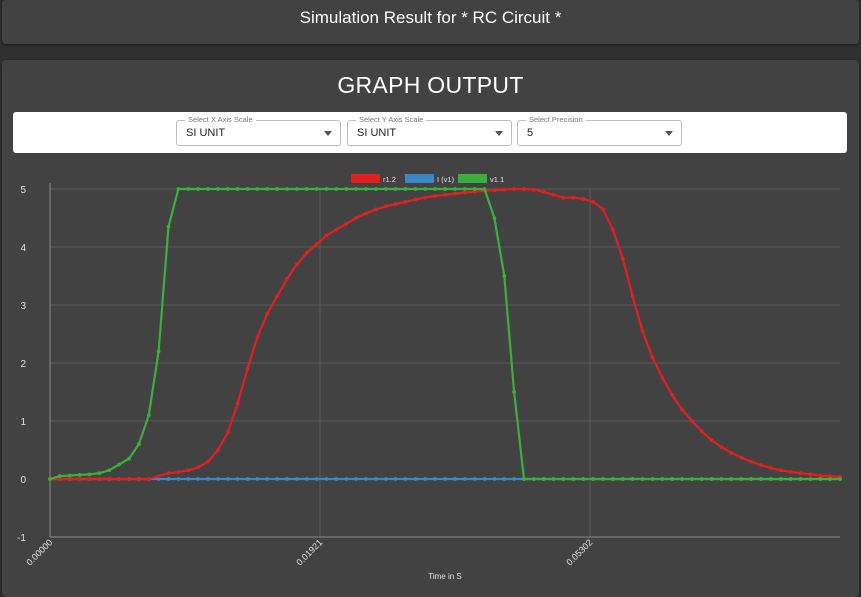  Describe the element at coordinates (23, 306) in the screenshot. I see `y-tick-label: 3` at that location.